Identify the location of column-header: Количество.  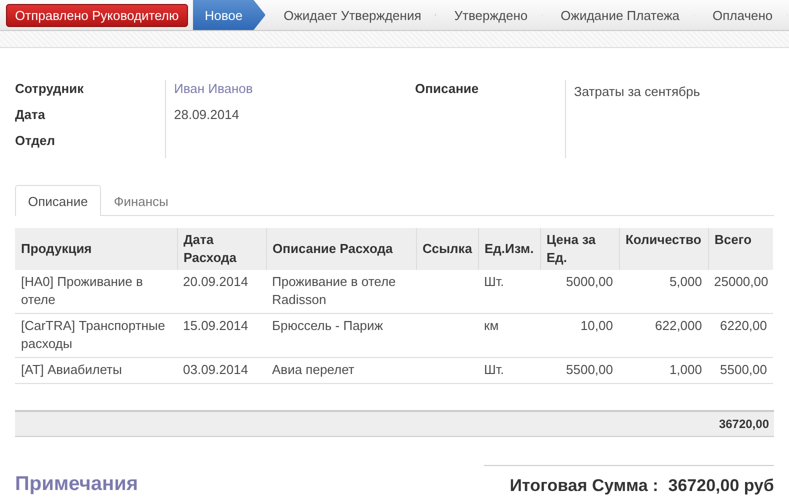
(664, 239).